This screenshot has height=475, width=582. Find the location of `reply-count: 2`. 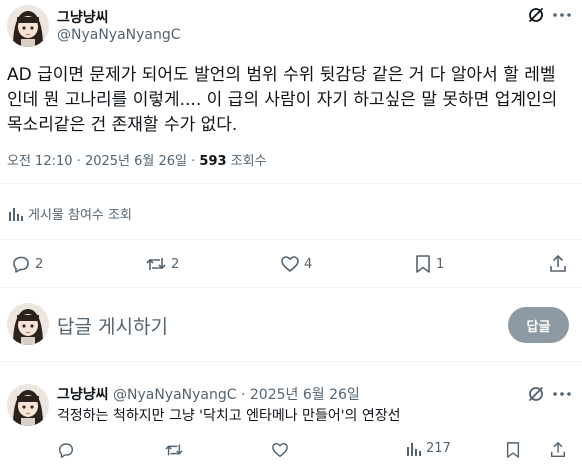

reply-count: 2 is located at coordinates (39, 264).